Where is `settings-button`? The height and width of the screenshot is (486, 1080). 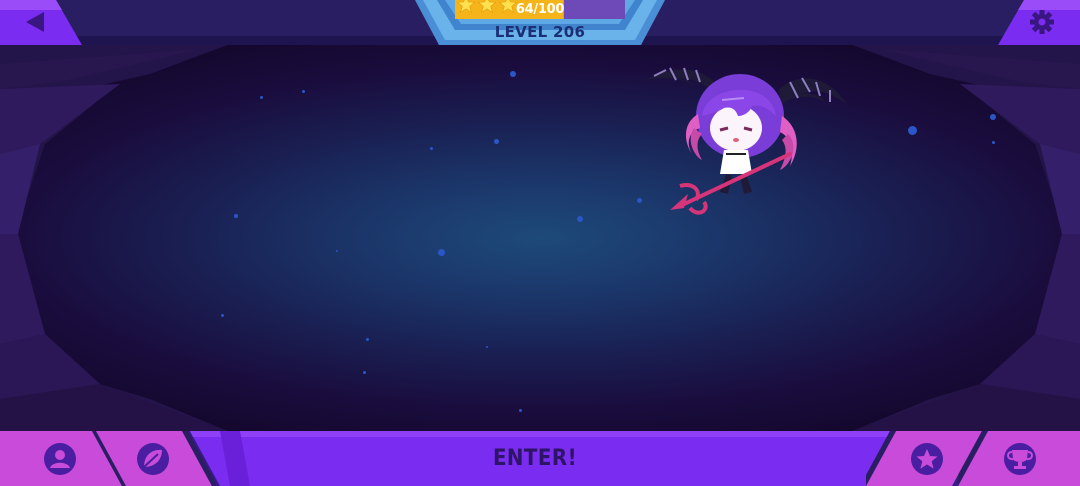 settings-button is located at coordinates (1039, 22).